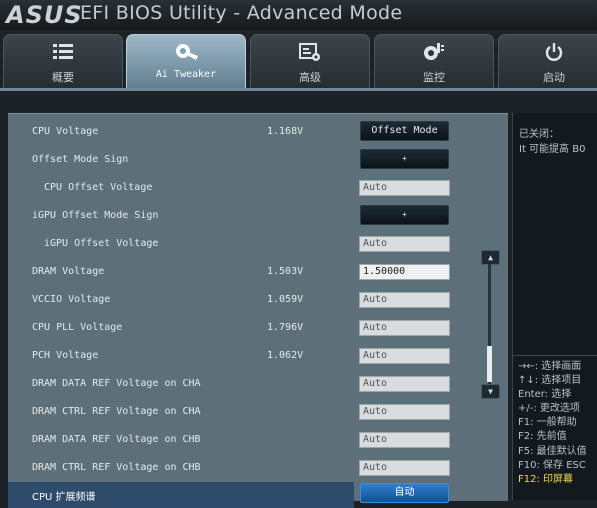 This screenshot has height=508, width=597. Describe the element at coordinates (545, 395) in the screenshot. I see `key-hint: Enter: 选择` at that location.